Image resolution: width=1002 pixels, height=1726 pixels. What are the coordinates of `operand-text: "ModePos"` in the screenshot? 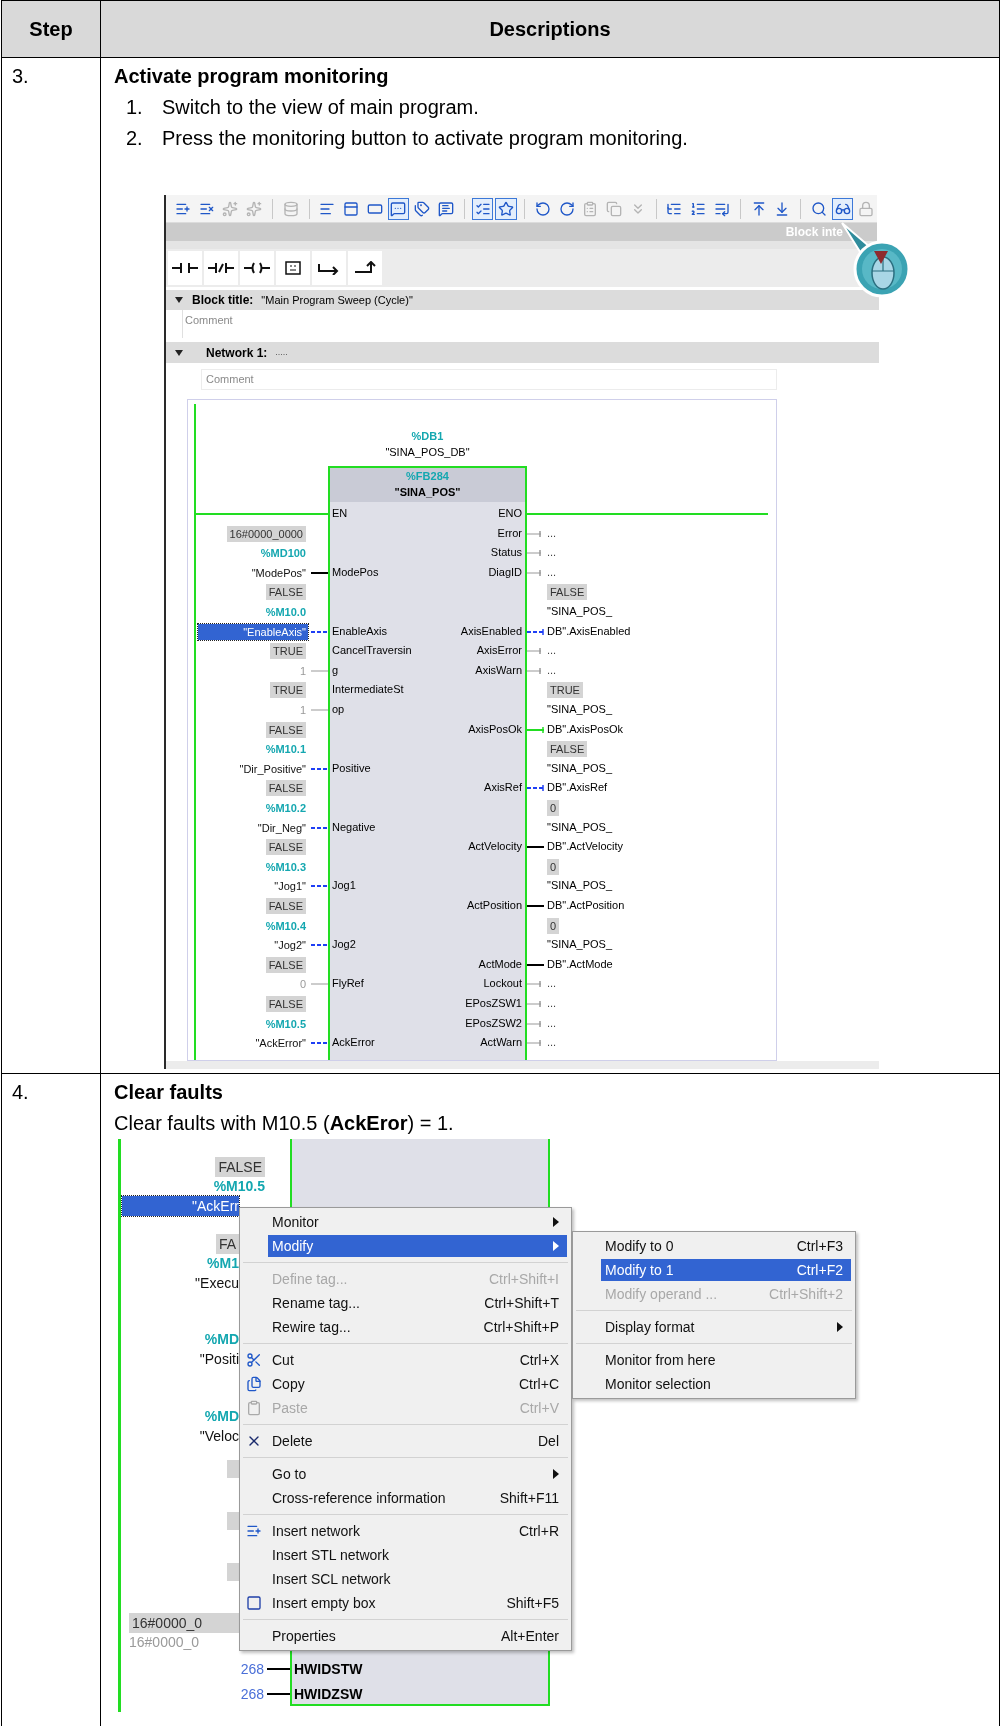 It's located at (278, 572).